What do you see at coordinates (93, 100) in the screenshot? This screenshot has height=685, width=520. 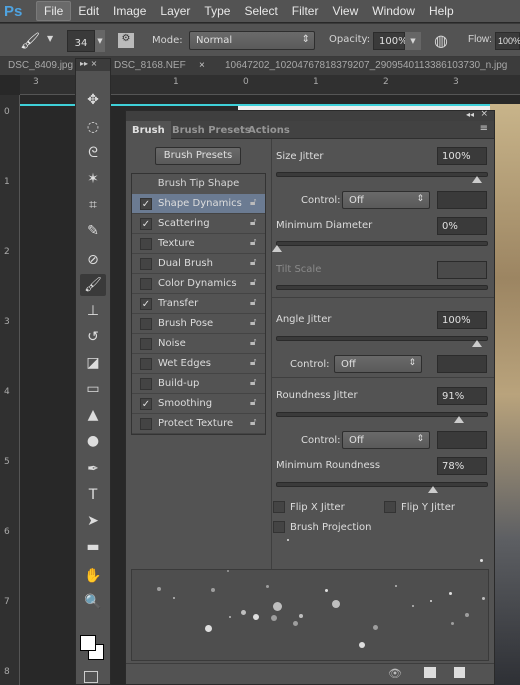 I see `move-tool-icon: ✥` at bounding box center [93, 100].